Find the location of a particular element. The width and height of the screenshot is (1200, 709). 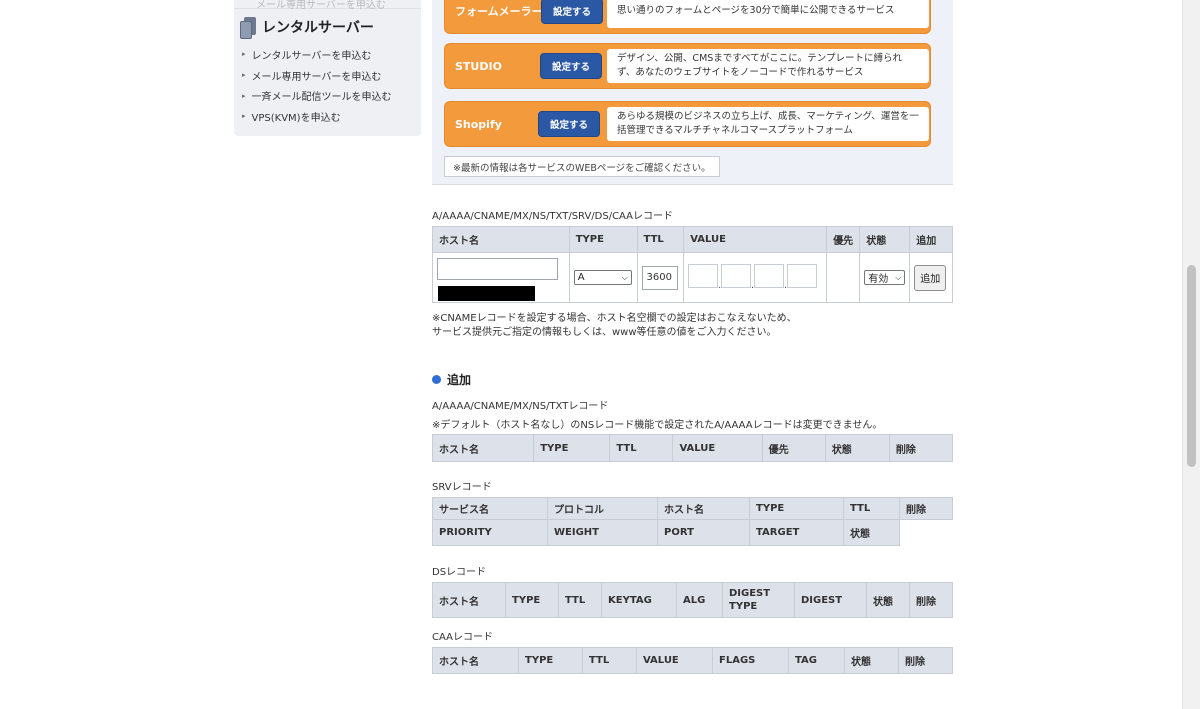

sidebar-cut-label: メール専用サーバーを申込む is located at coordinates (321, 5).